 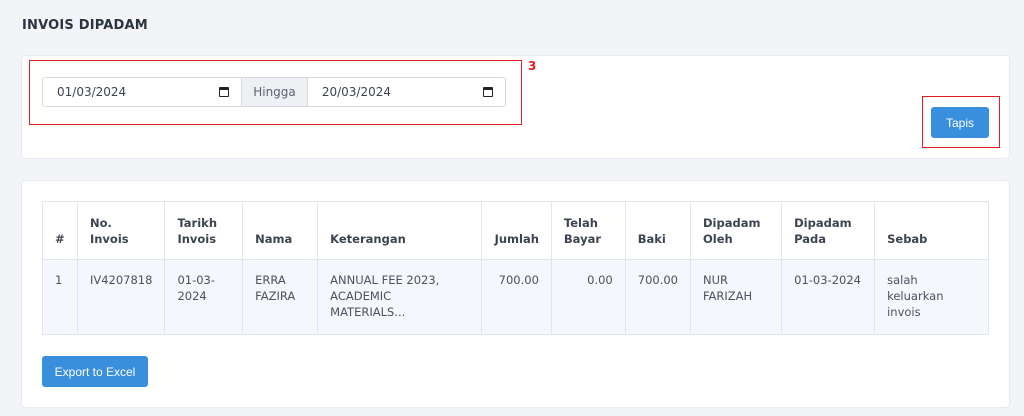 What do you see at coordinates (931, 230) in the screenshot?
I see `col-reason: Sebab` at bounding box center [931, 230].